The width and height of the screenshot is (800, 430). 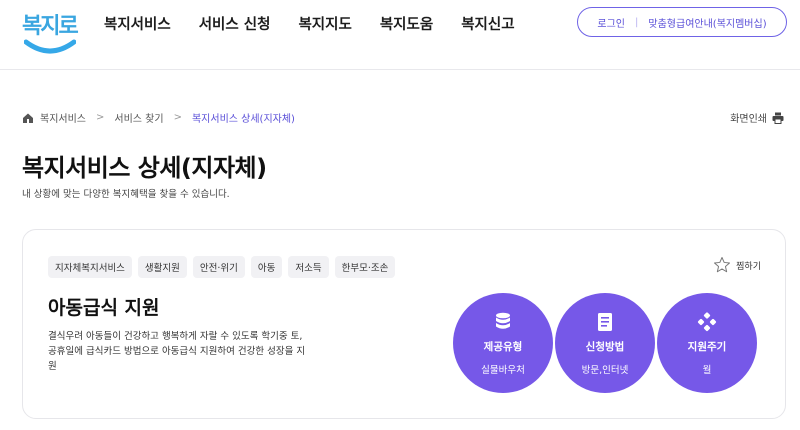 What do you see at coordinates (365, 267) in the screenshot?
I see `tag: 한부모·조손` at bounding box center [365, 267].